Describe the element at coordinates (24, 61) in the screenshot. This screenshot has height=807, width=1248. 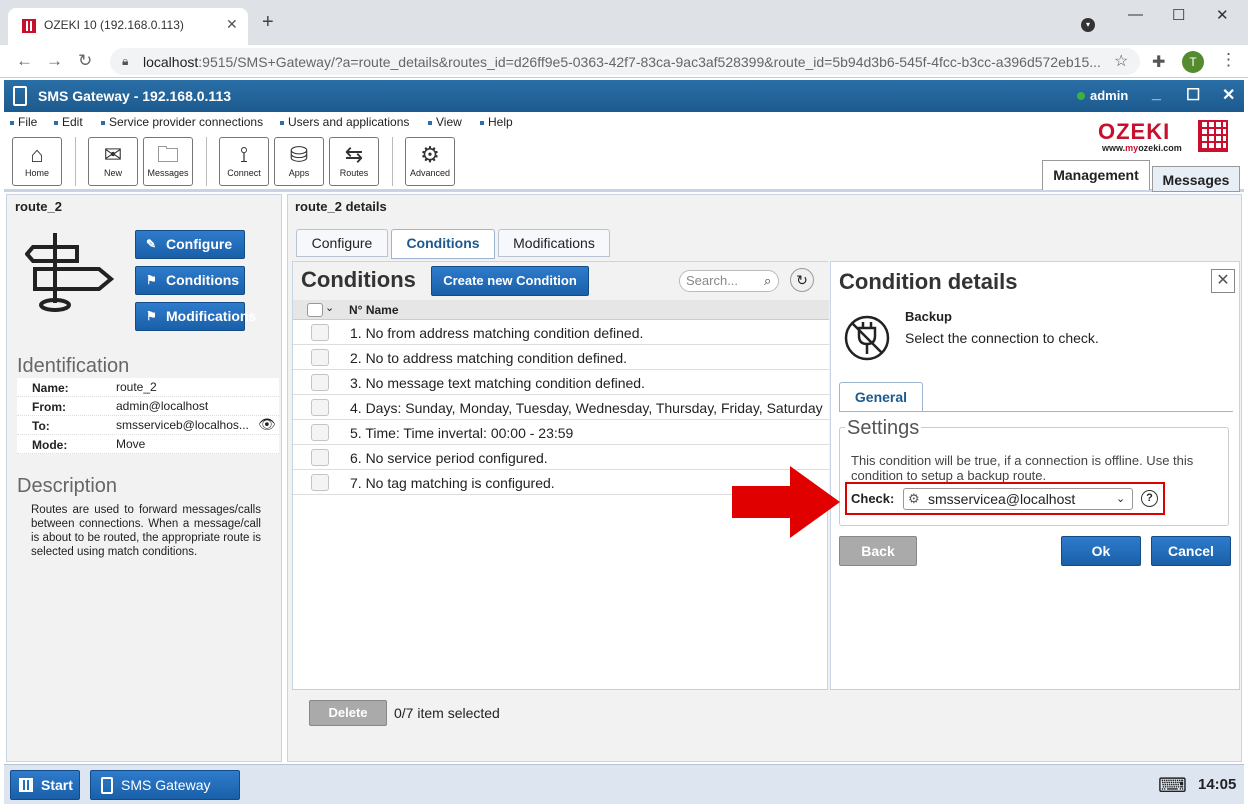
I see `back-arrow-icon: ←` at that location.